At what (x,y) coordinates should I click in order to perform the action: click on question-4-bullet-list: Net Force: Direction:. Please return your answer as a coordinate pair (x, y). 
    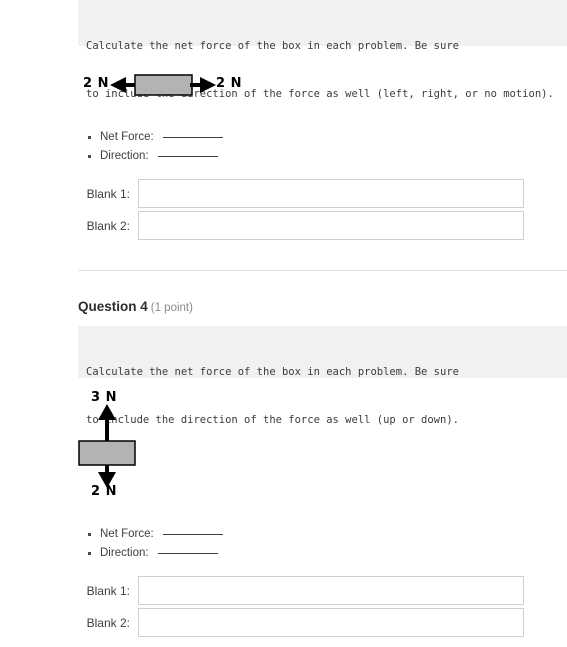
    Looking at the image, I should click on (150, 544).